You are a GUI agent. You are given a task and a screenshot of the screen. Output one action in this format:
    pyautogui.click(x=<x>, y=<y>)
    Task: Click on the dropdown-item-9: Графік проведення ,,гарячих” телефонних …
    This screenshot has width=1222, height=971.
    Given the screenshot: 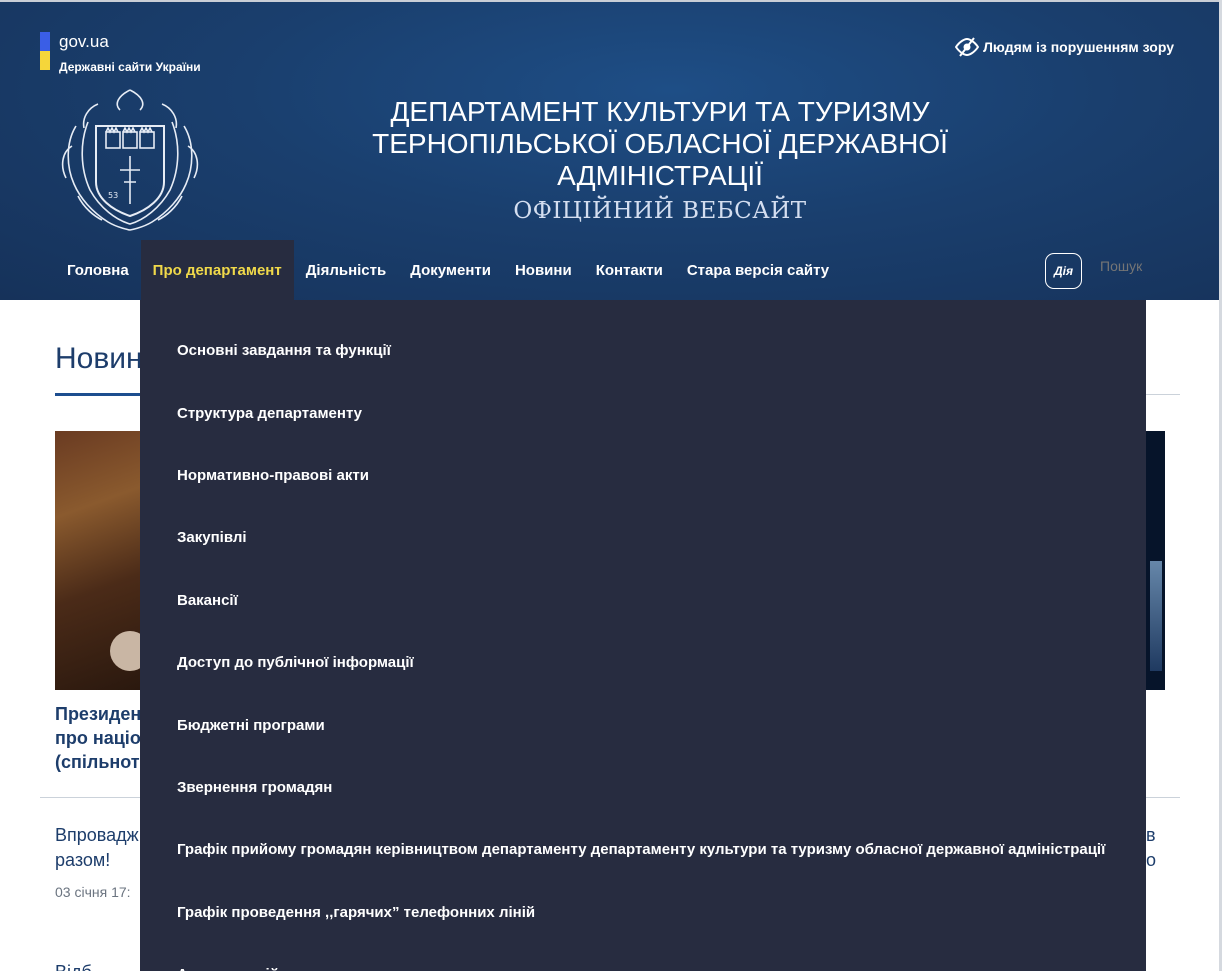 What is the action you would take?
    pyautogui.click(x=356, y=912)
    